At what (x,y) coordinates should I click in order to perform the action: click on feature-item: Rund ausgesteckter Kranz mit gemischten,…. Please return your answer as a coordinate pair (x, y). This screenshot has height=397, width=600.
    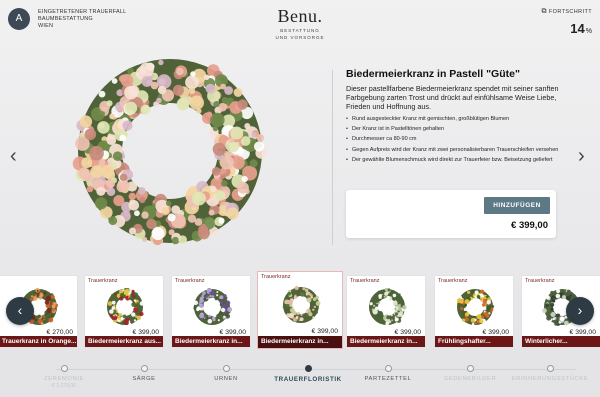
    Looking at the image, I should click on (453, 119).